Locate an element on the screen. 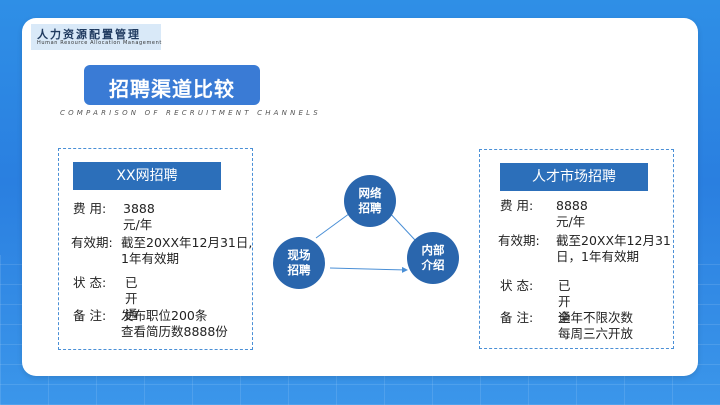 Image resolution: width=720 pixels, height=405 pixels. page-title-box: 招聘渠道比较 is located at coordinates (172, 85).